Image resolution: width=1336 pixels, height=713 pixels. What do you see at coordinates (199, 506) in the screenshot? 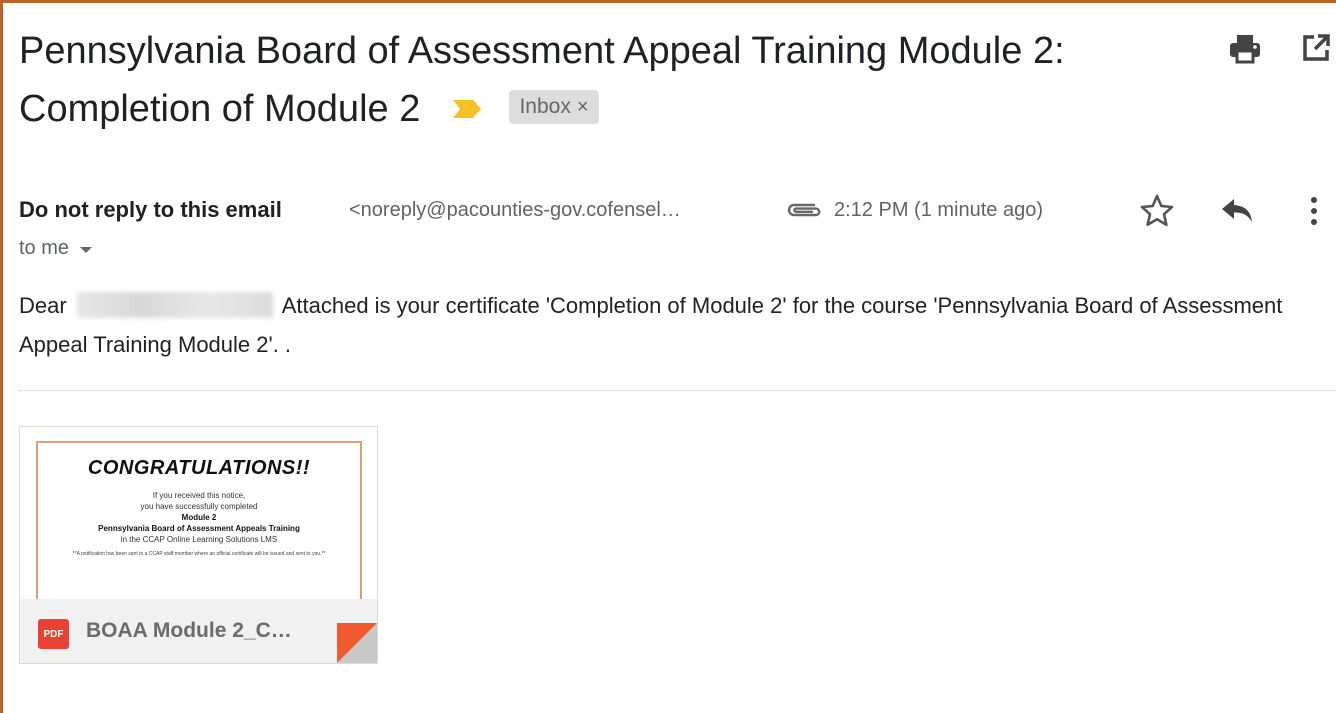
I see `certificate-line: you have successfully completed` at bounding box center [199, 506].